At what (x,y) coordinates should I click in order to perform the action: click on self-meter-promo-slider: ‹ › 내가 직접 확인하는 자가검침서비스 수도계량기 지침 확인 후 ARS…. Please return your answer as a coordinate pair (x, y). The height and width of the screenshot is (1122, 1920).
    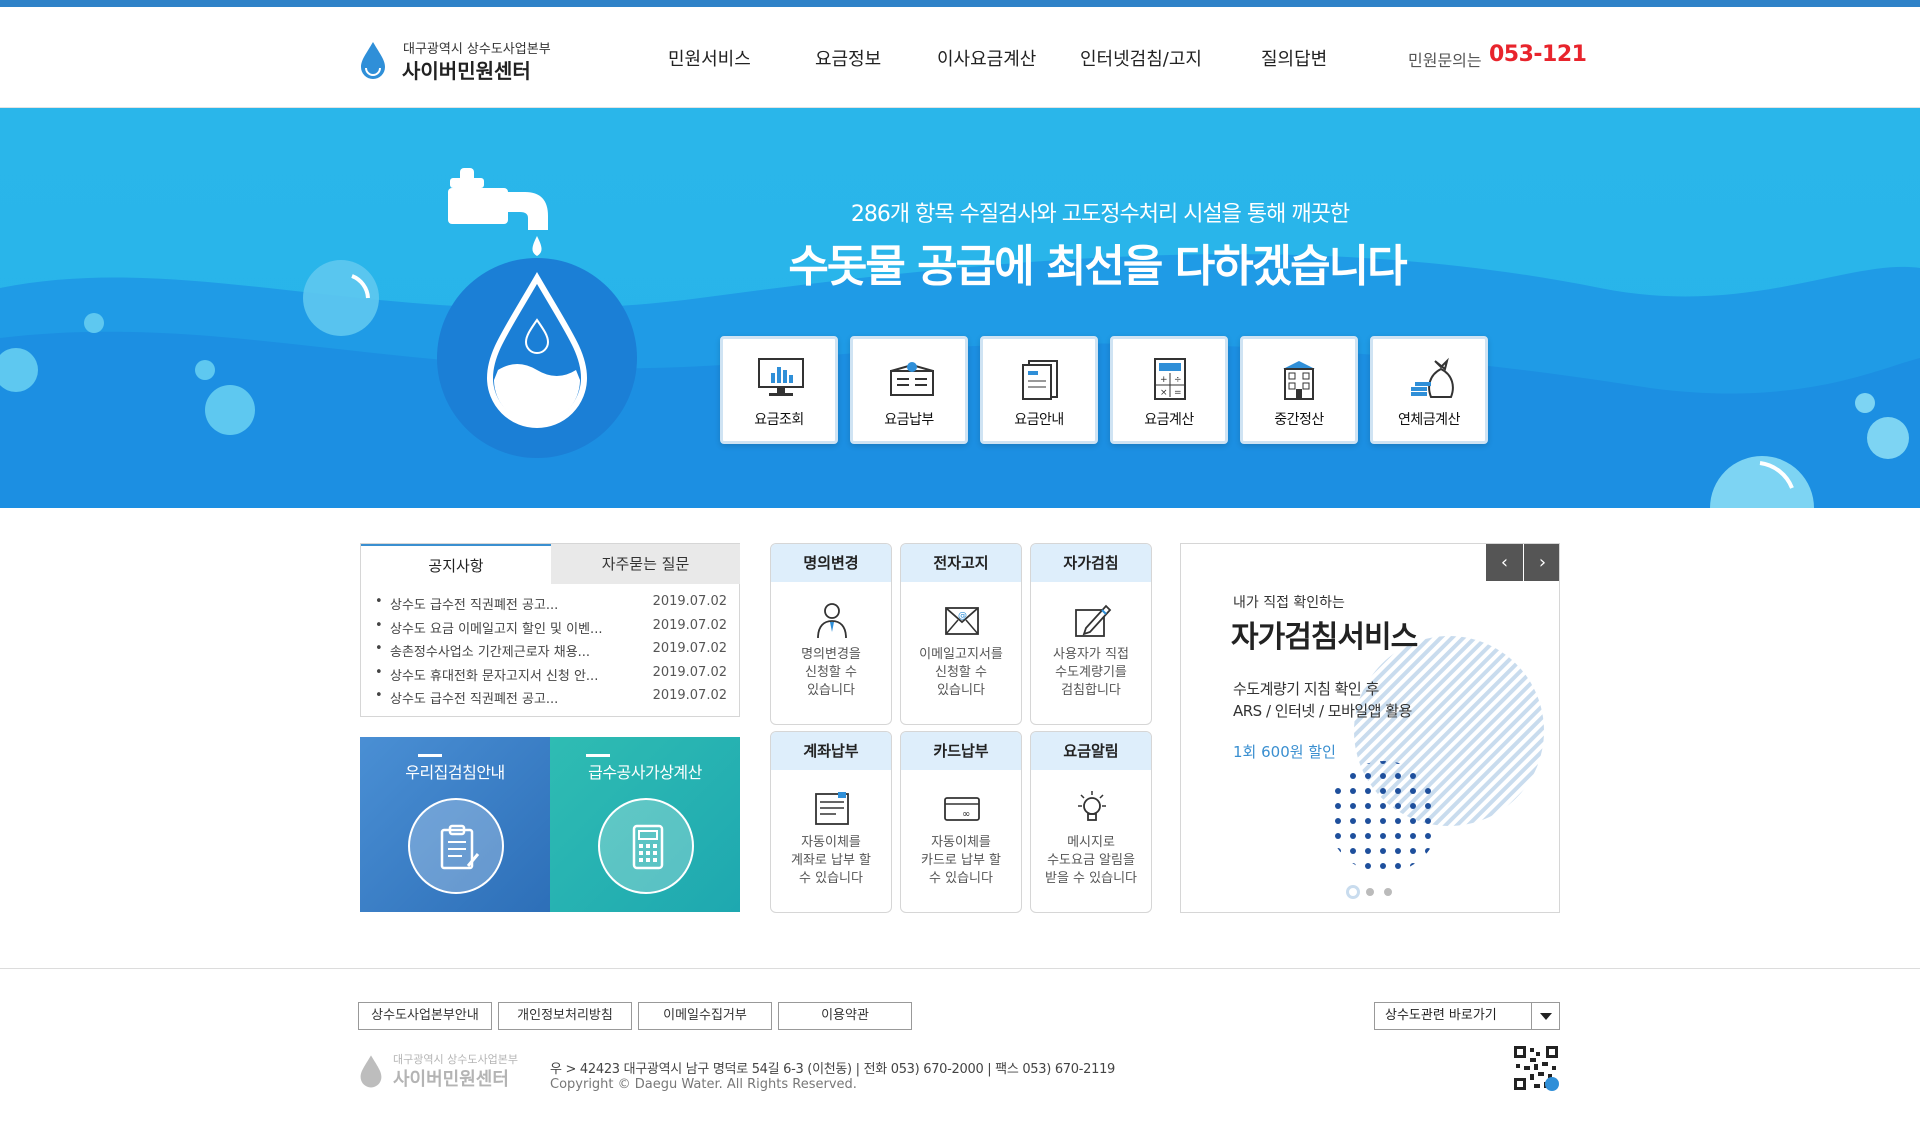
    Looking at the image, I should click on (1370, 728).